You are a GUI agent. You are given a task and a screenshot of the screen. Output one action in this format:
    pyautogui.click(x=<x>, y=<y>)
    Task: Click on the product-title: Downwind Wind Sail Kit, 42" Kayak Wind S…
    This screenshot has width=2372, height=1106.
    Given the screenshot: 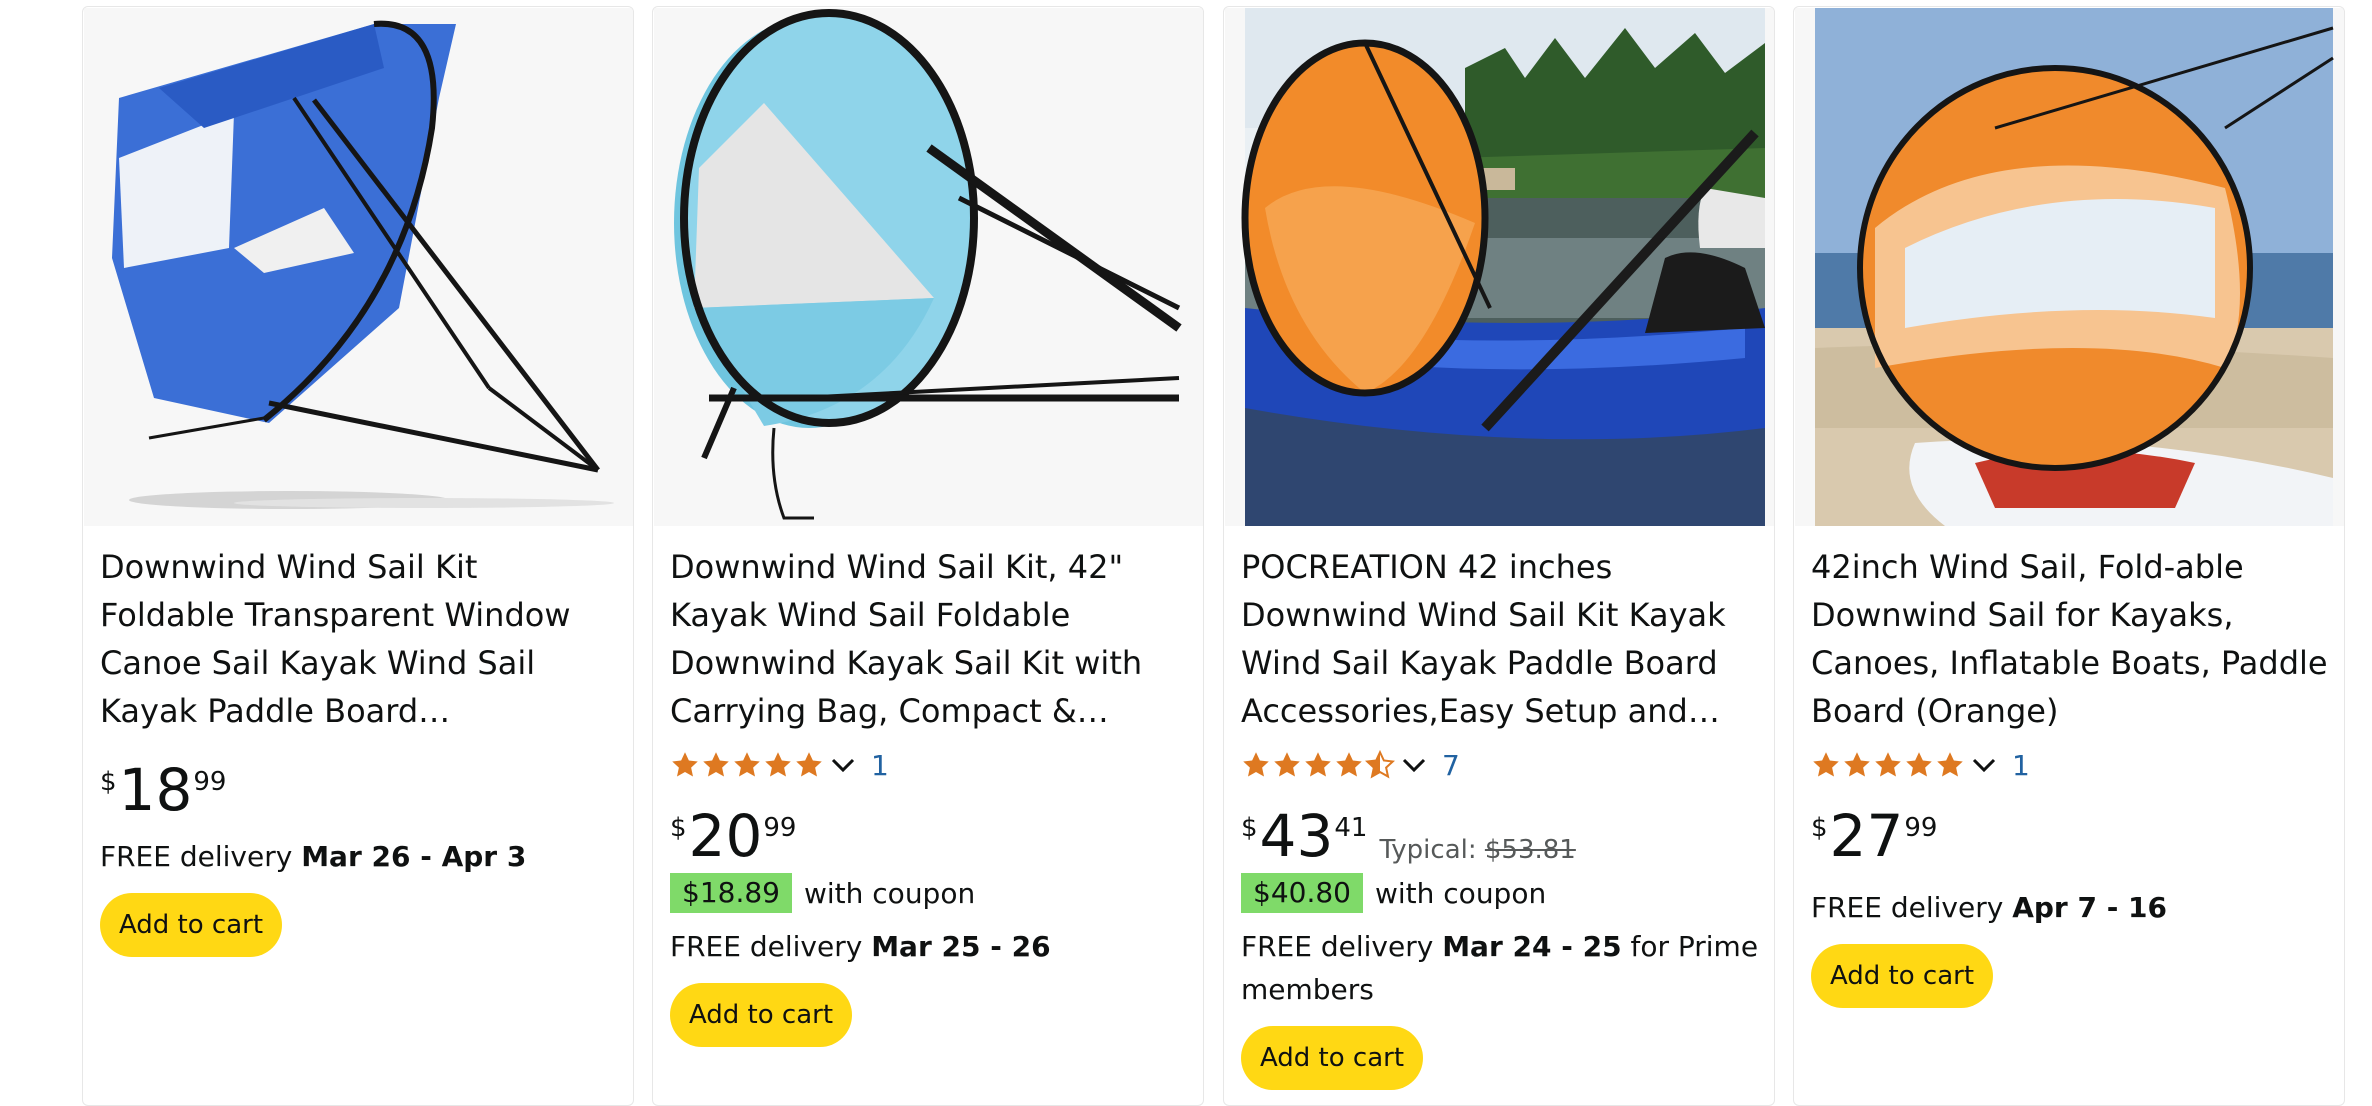 What is the action you would take?
    pyautogui.click(x=930, y=639)
    